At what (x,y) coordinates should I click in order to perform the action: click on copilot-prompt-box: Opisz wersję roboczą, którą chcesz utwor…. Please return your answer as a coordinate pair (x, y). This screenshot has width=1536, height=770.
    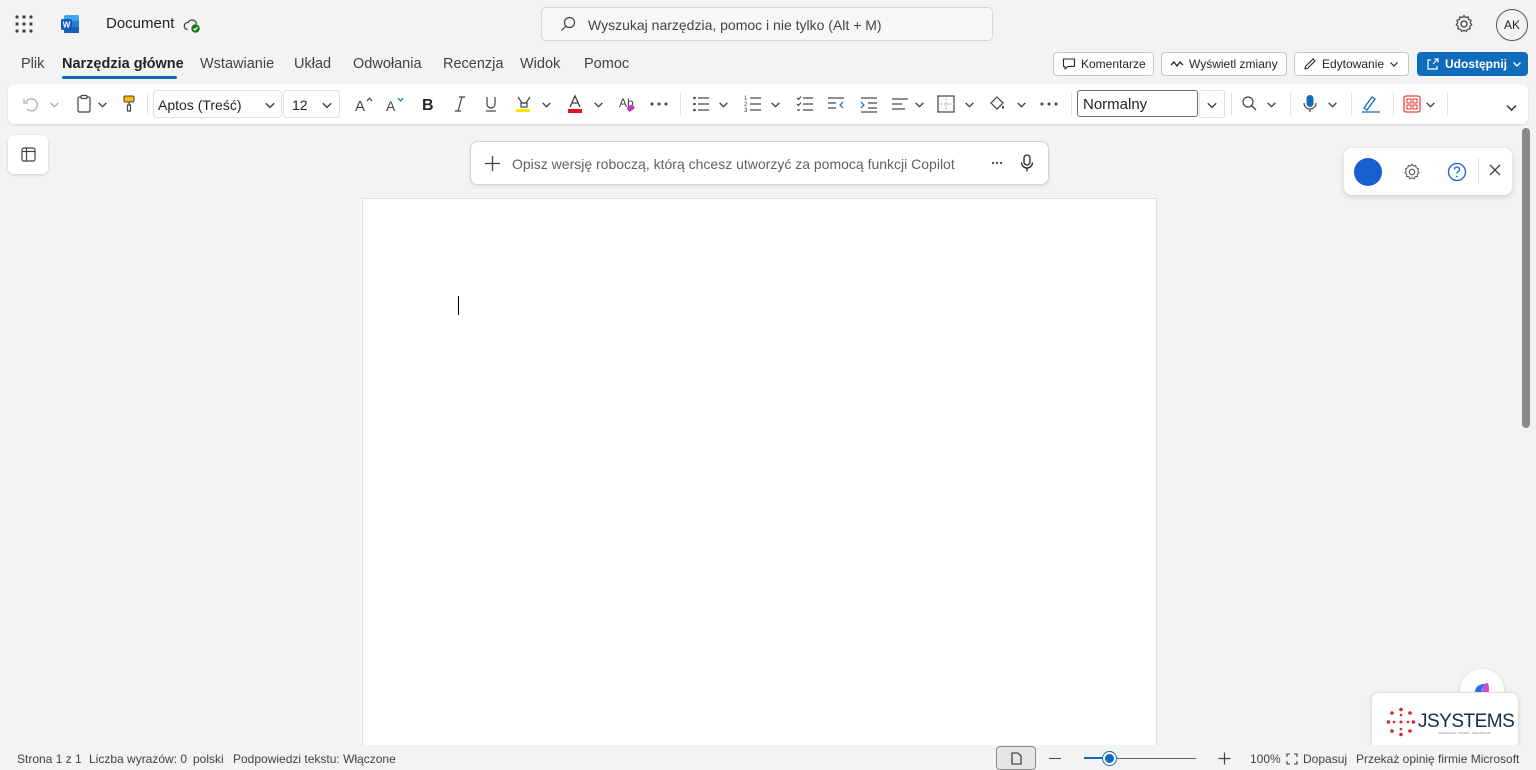
    Looking at the image, I should click on (759, 163).